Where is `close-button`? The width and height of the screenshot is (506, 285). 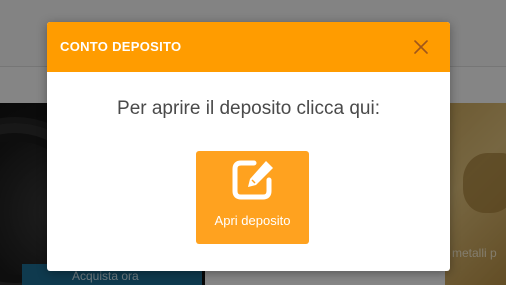 close-button is located at coordinates (421, 47).